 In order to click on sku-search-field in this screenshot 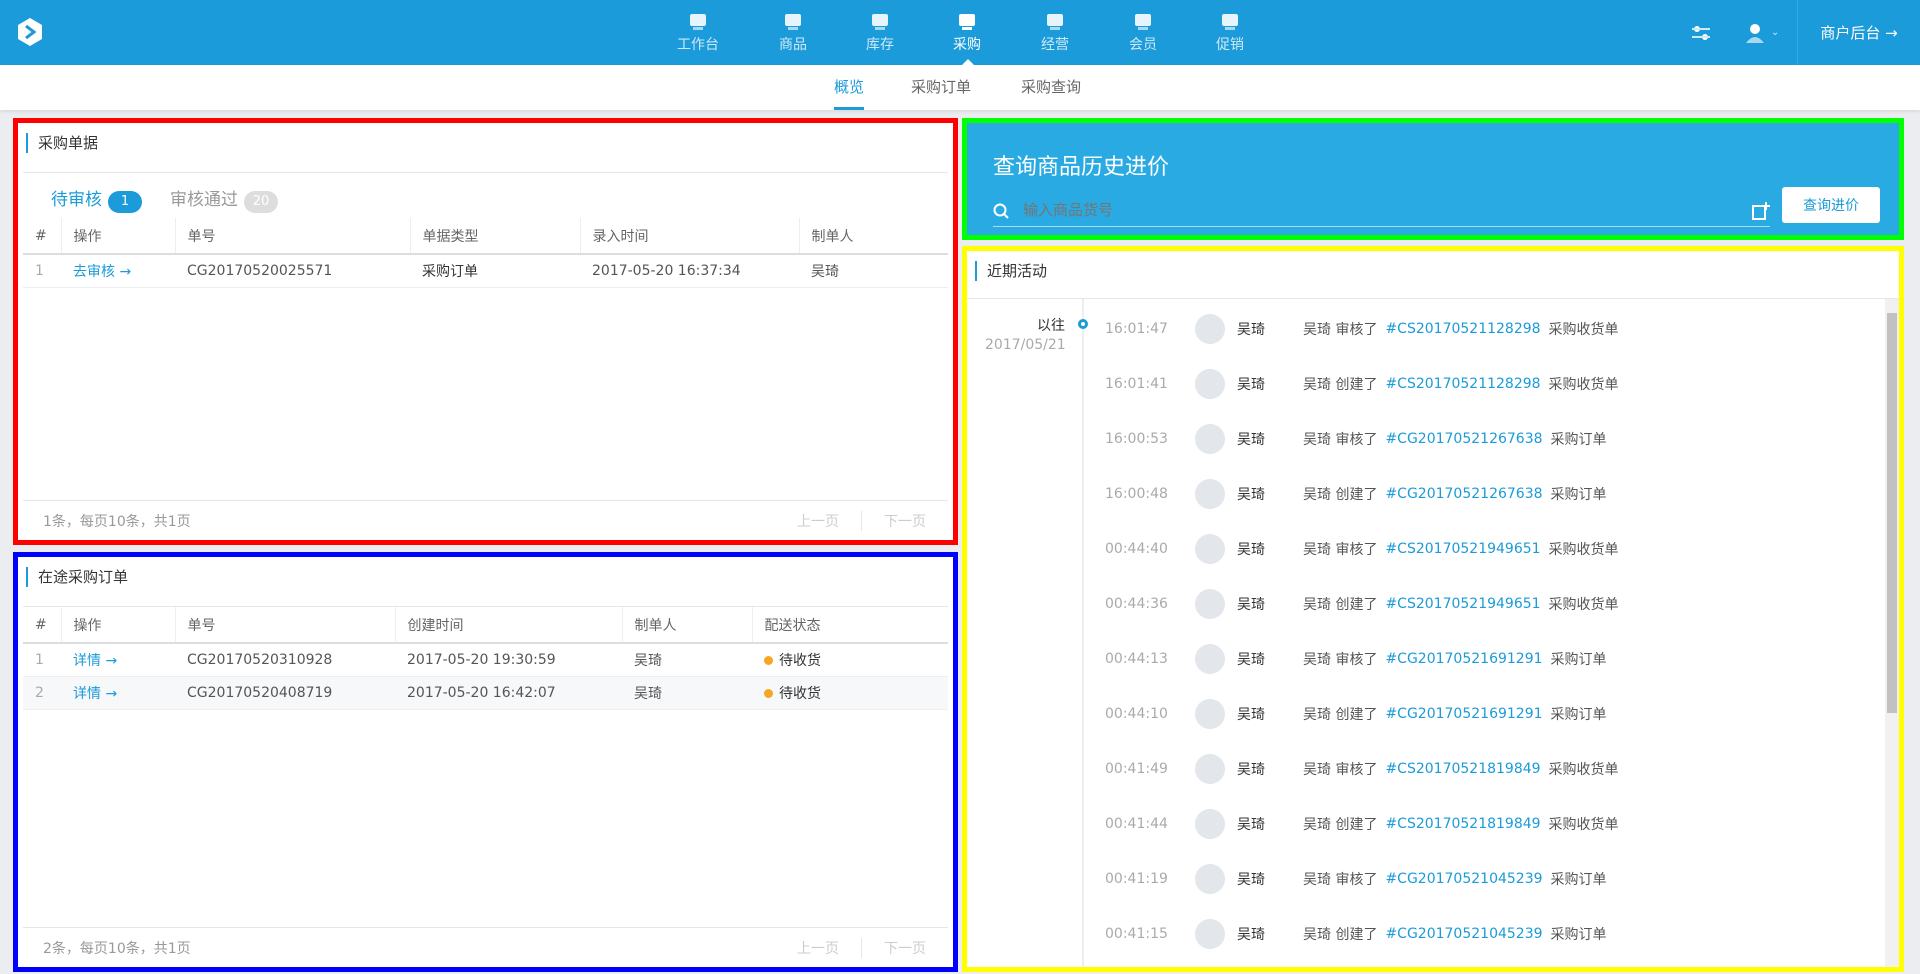, I will do `click(1381, 211)`.